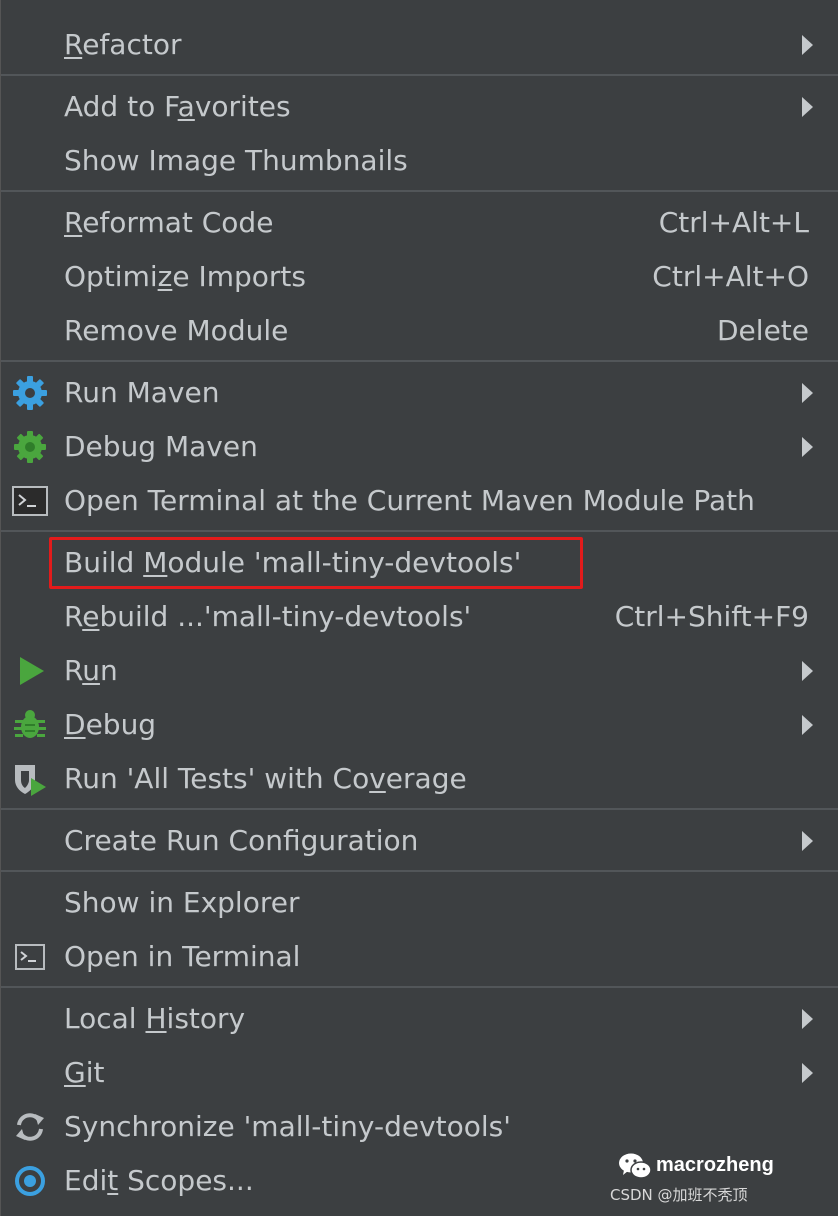 The image size is (838, 1216). Describe the element at coordinates (123, 44) in the screenshot. I see `menu-item-label: Refactor` at that location.